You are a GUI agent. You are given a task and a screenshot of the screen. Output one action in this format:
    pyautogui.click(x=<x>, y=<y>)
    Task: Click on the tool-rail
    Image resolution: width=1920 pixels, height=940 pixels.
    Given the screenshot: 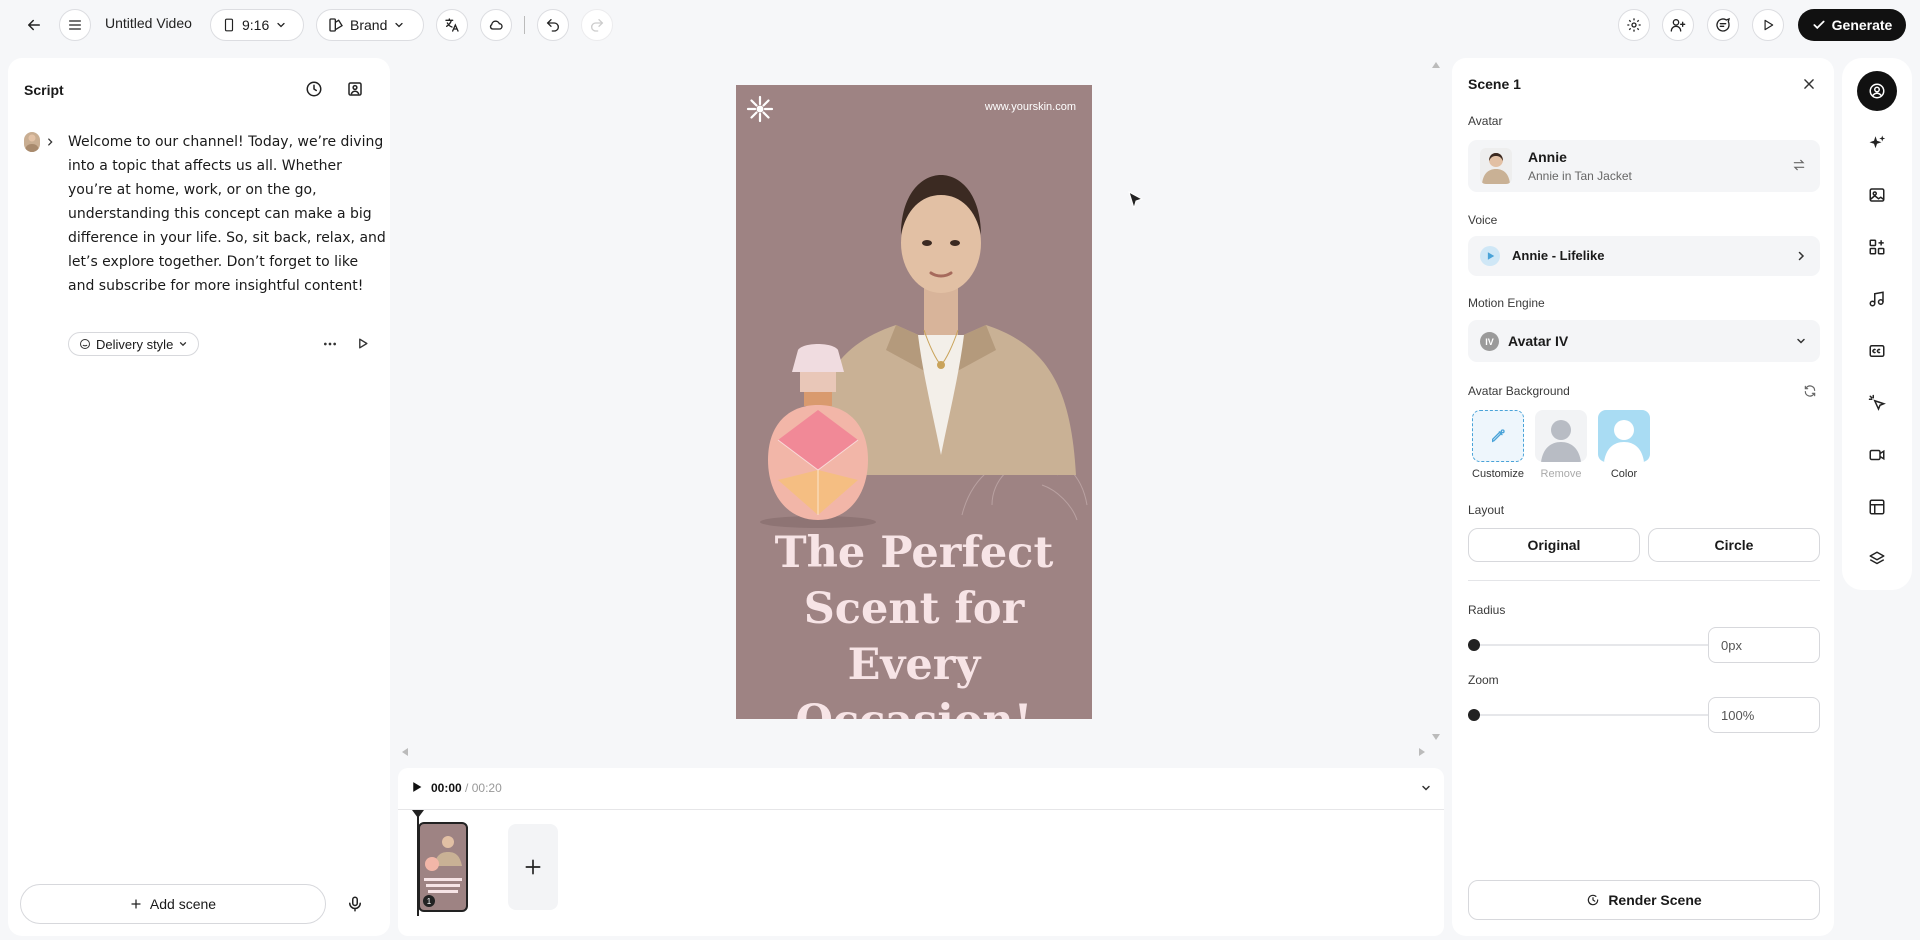 What is the action you would take?
    pyautogui.click(x=1877, y=324)
    